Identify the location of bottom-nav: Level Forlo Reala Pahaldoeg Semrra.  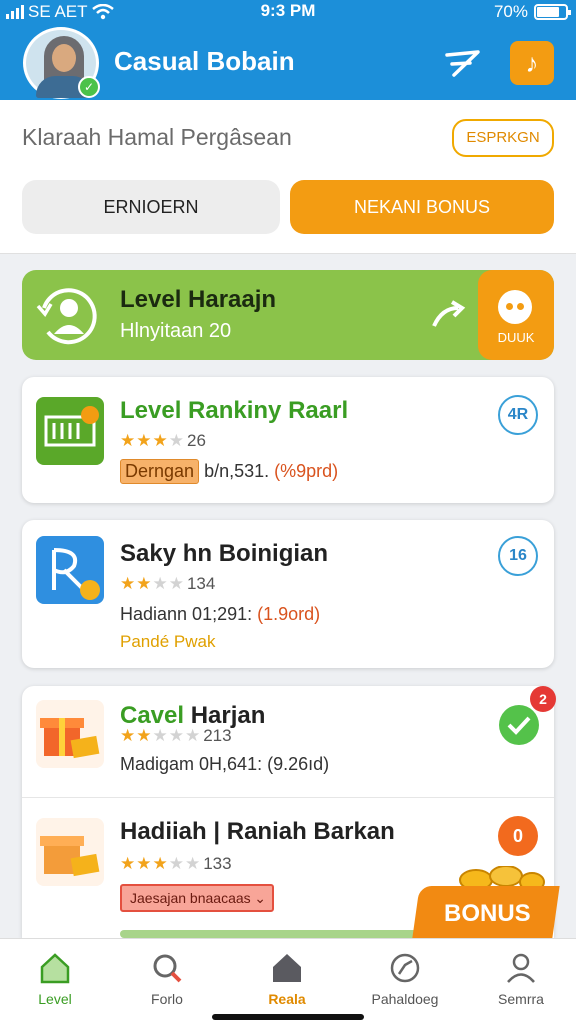
(288, 981).